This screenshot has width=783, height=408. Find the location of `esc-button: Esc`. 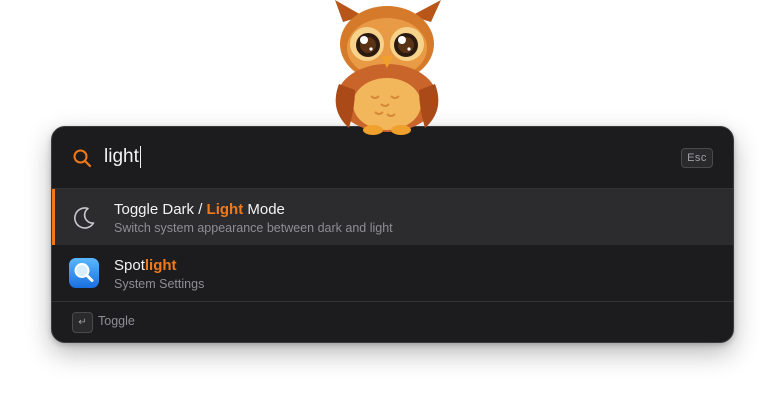

esc-button: Esc is located at coordinates (697, 158).